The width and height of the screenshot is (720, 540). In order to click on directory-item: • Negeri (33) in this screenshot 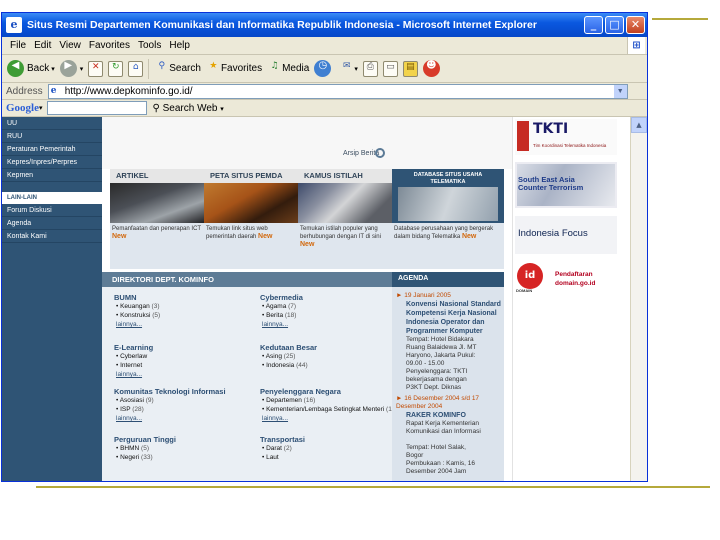, I will do `click(183, 457)`.